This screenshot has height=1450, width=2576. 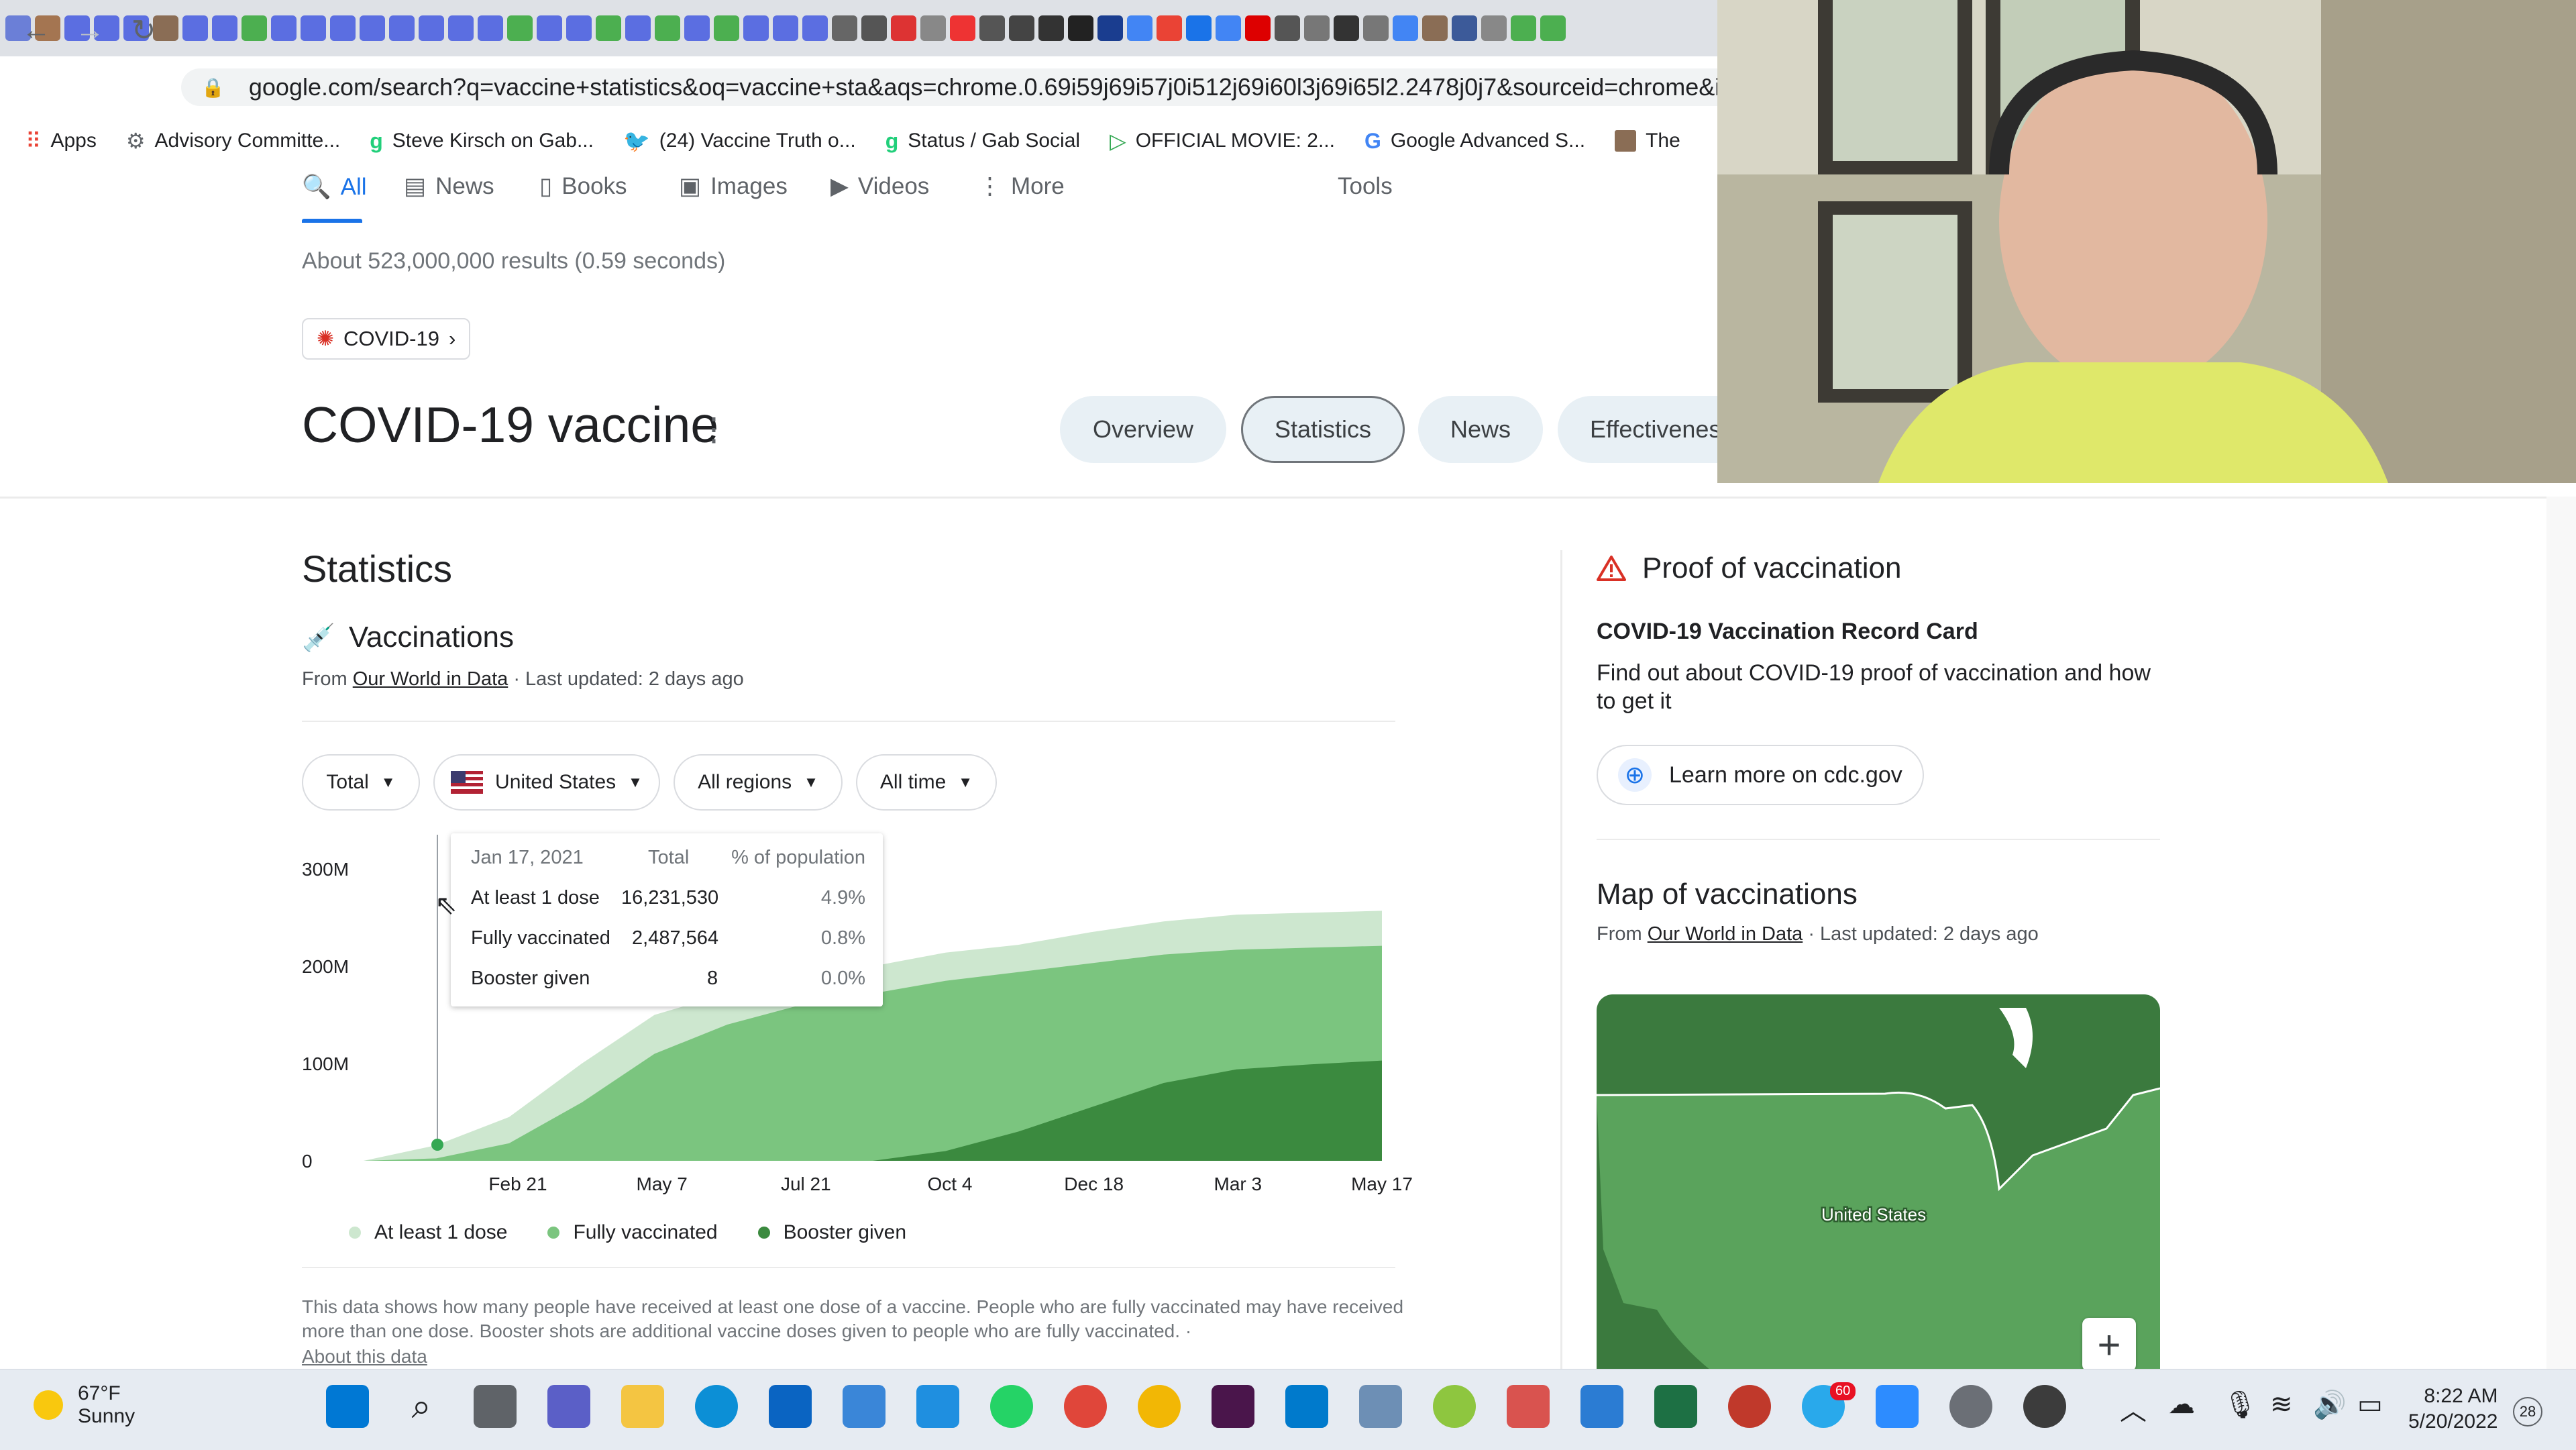 I want to click on clock: 8:22 AM 5/20/2022, so click(x=2453, y=1410).